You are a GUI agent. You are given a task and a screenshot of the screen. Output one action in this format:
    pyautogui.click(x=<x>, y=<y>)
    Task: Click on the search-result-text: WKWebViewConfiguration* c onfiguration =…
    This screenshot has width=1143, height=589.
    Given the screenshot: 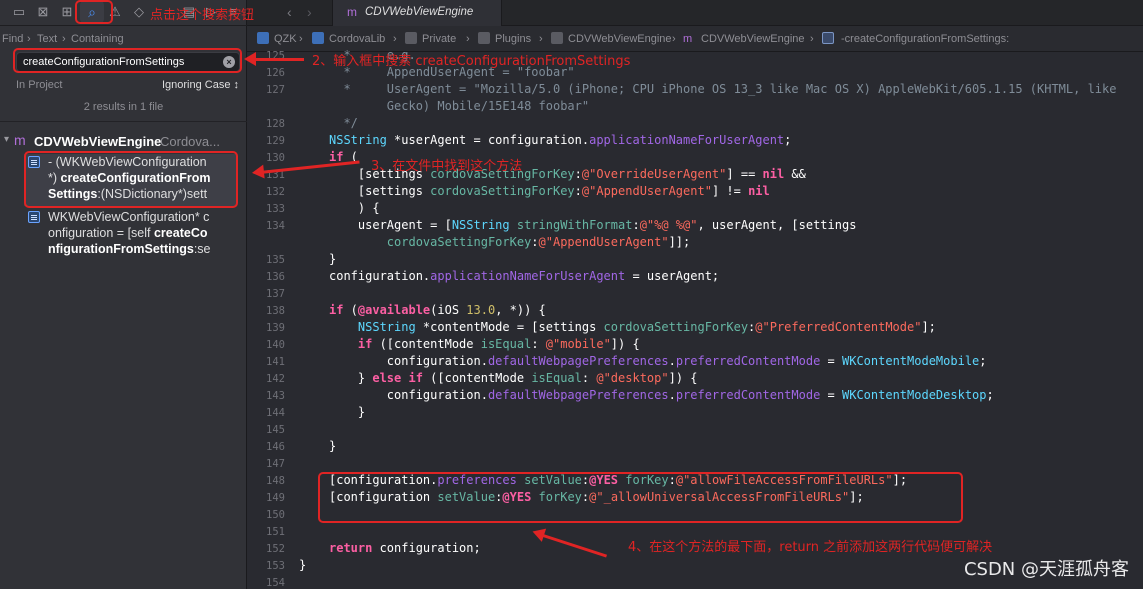 What is the action you would take?
    pyautogui.click(x=129, y=233)
    